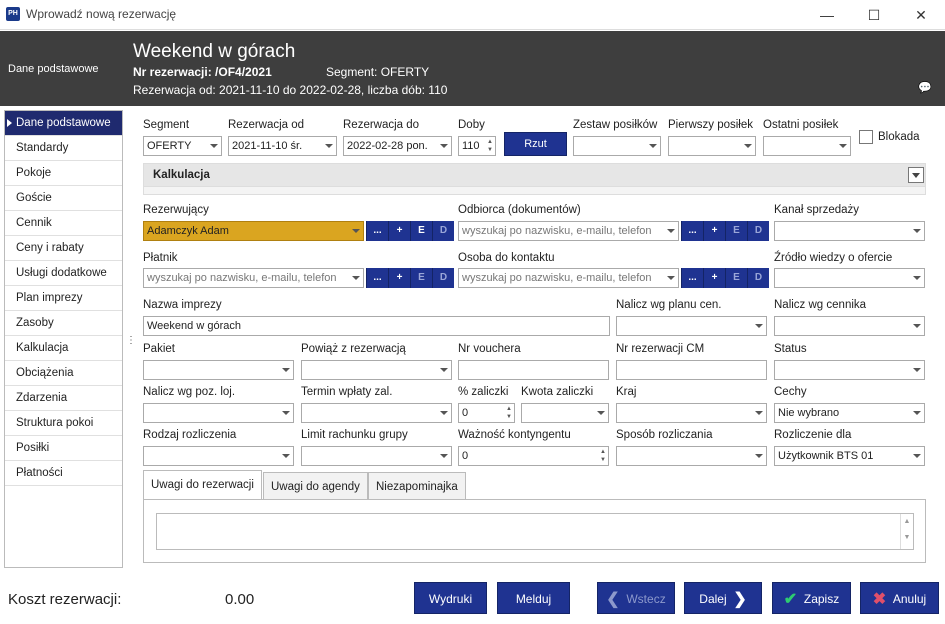 The height and width of the screenshot is (624, 945). What do you see at coordinates (486, 413) in the screenshot?
I see `proc-zal-stepper: 0 ▲ ▼` at bounding box center [486, 413].